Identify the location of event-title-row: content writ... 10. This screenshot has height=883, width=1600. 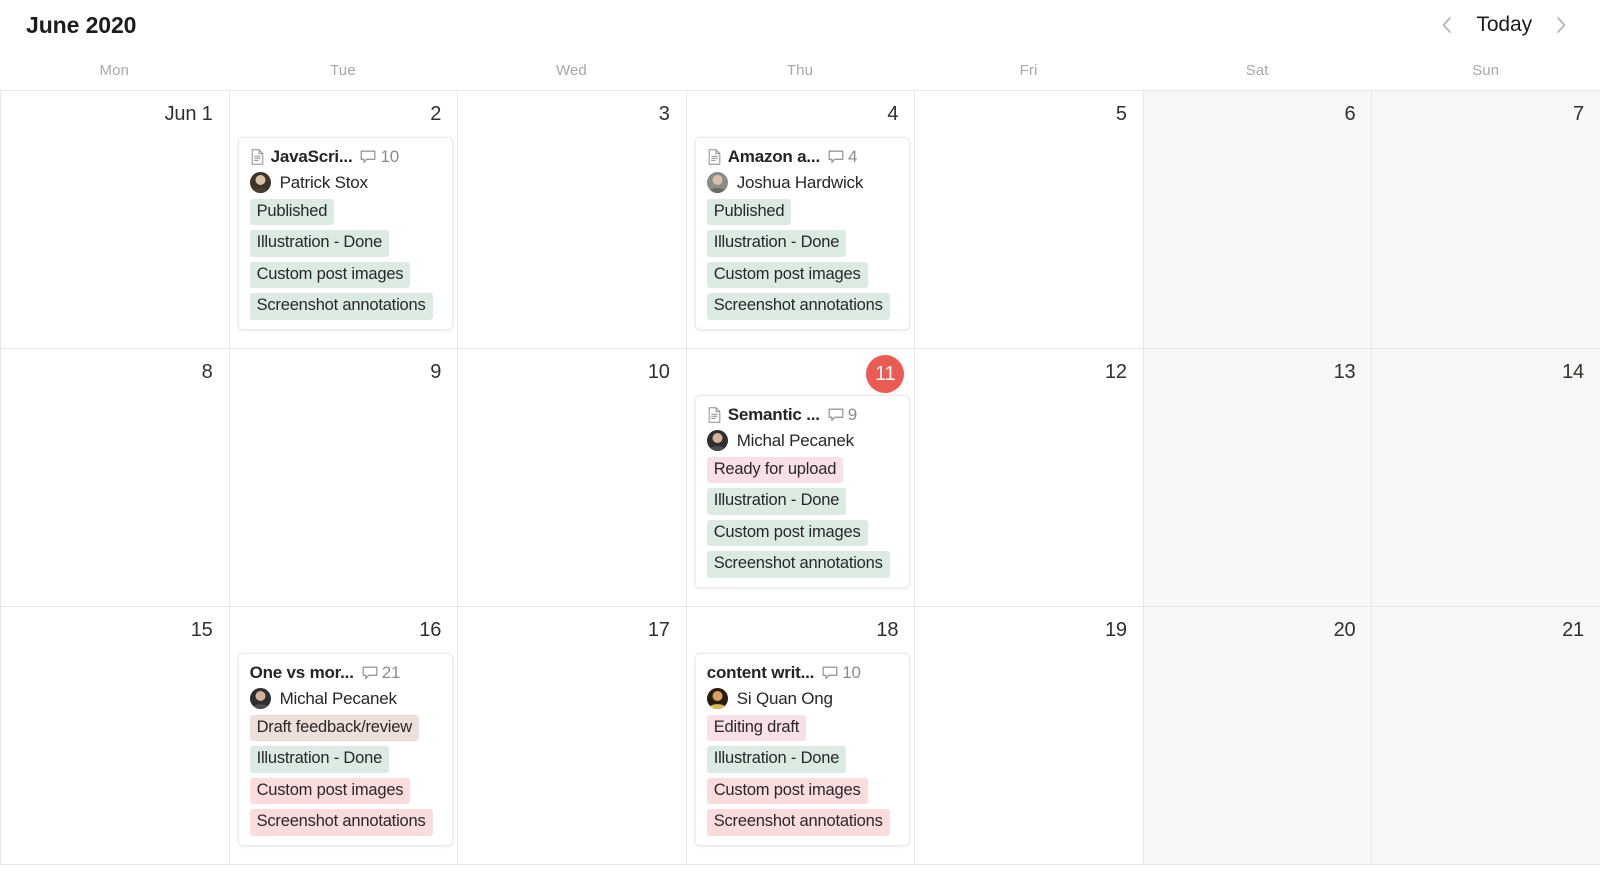
(803, 673).